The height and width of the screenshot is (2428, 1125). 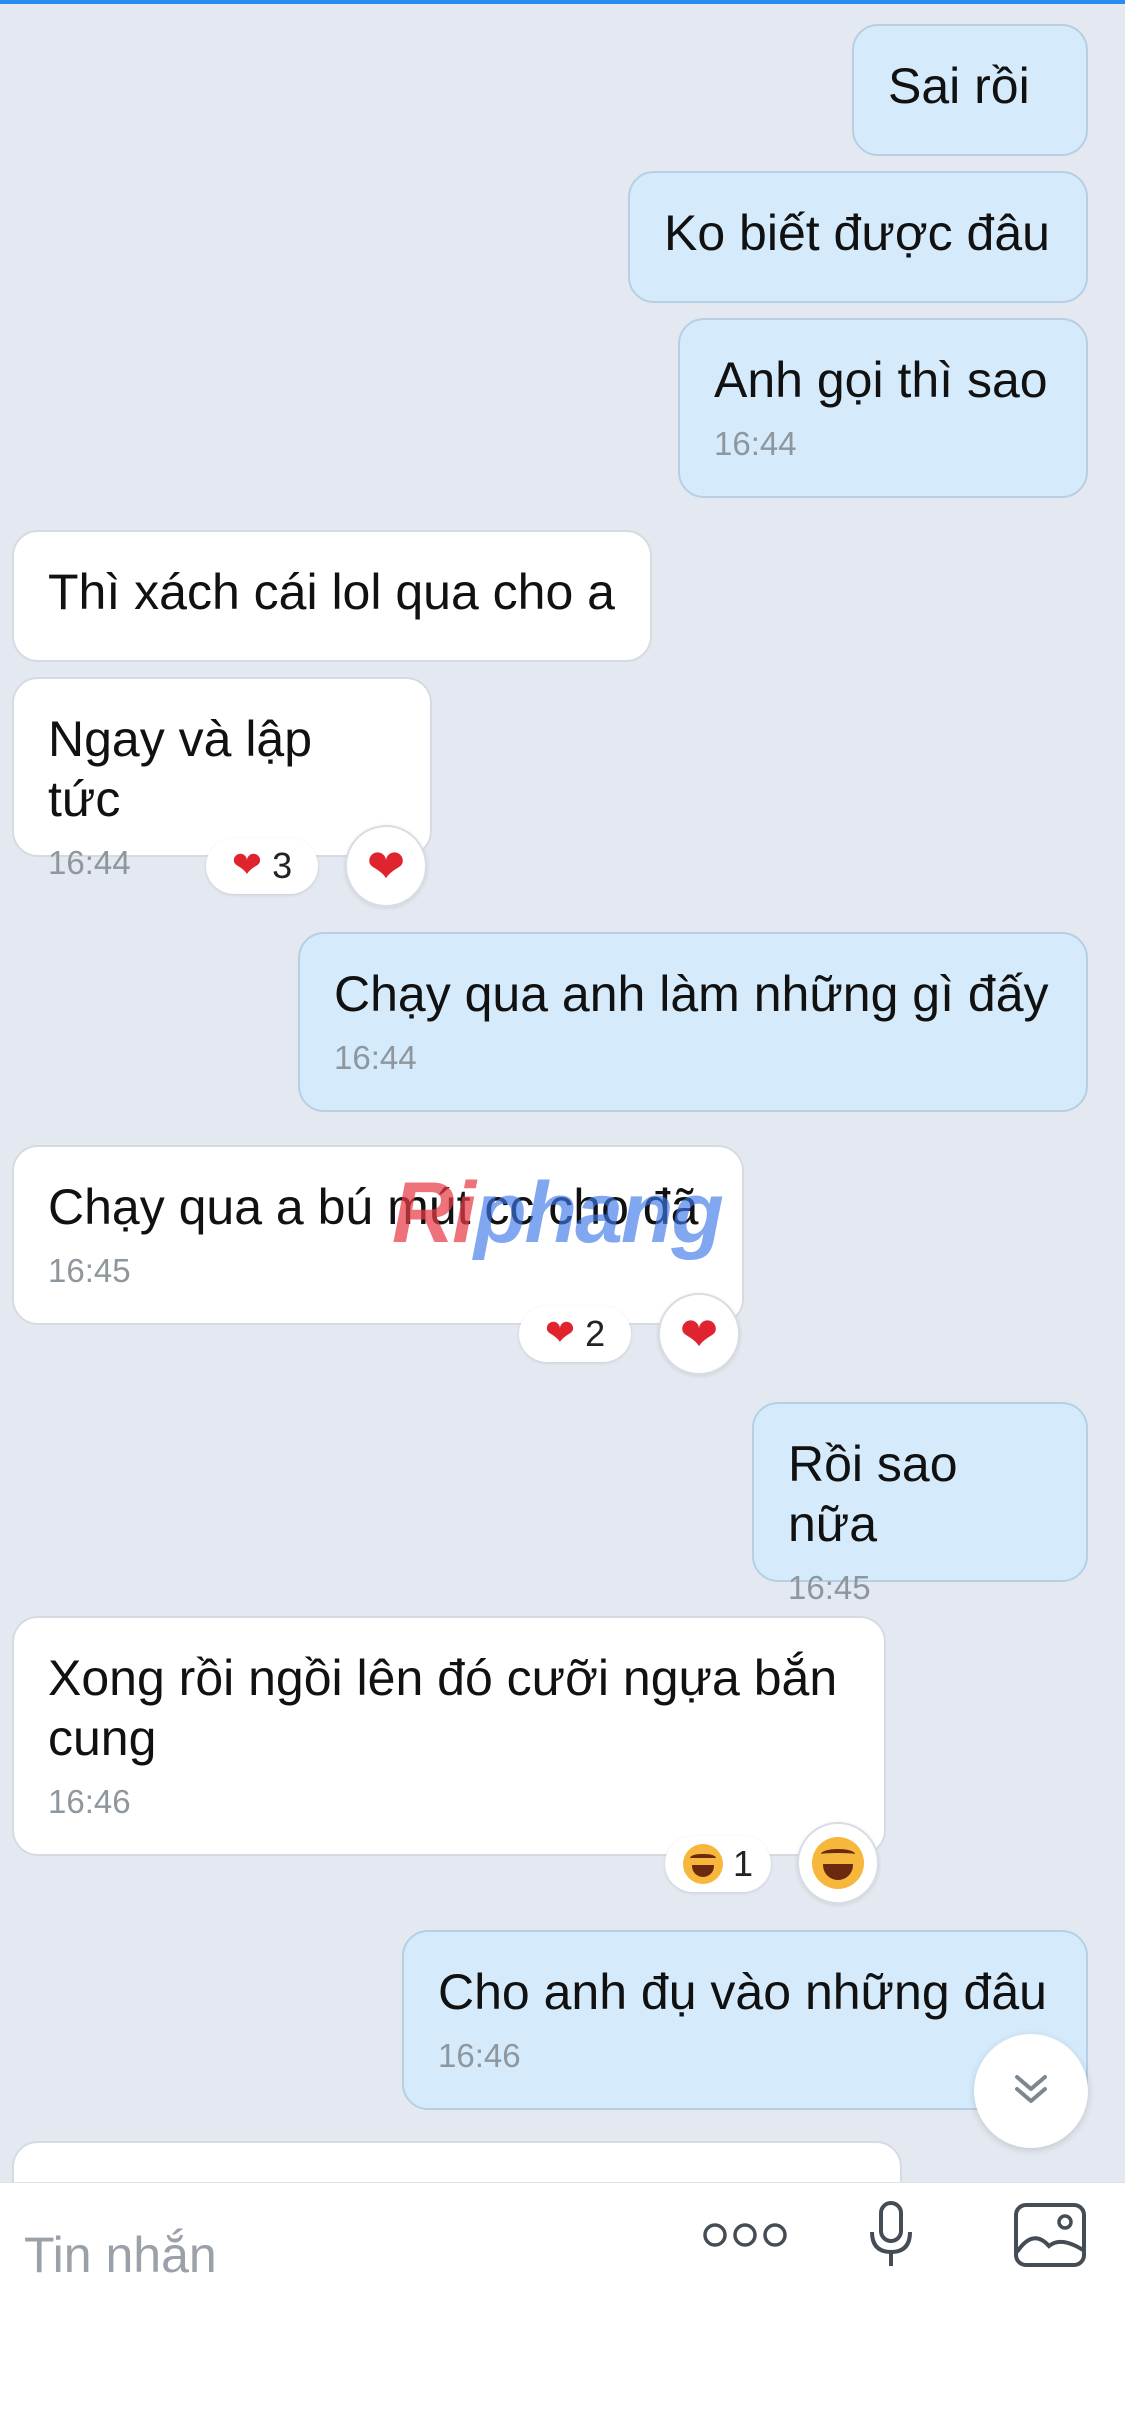 I want to click on message-bubble-outgoing: Anh gọi thì sao 16:44, so click(x=883, y=408).